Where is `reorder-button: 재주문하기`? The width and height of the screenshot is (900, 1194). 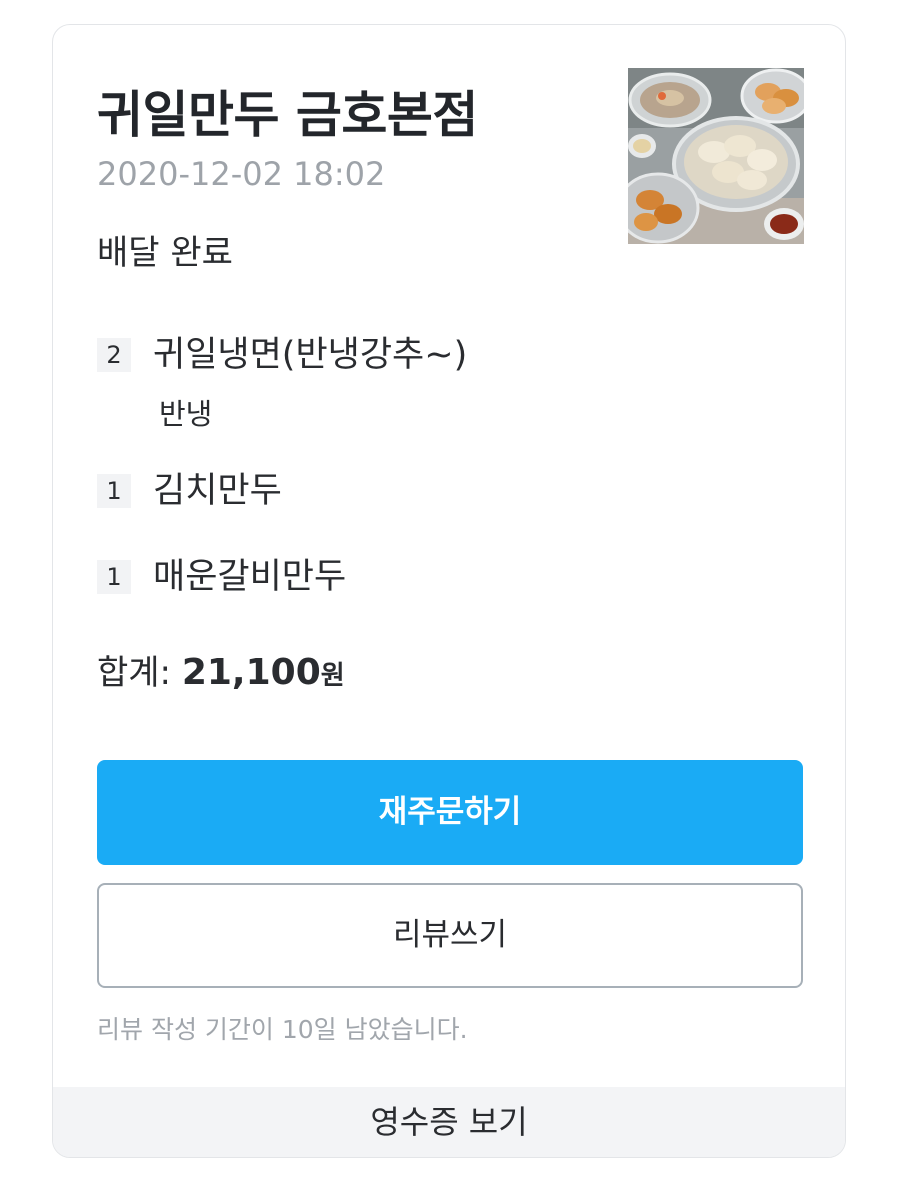 reorder-button: 재주문하기 is located at coordinates (450, 812).